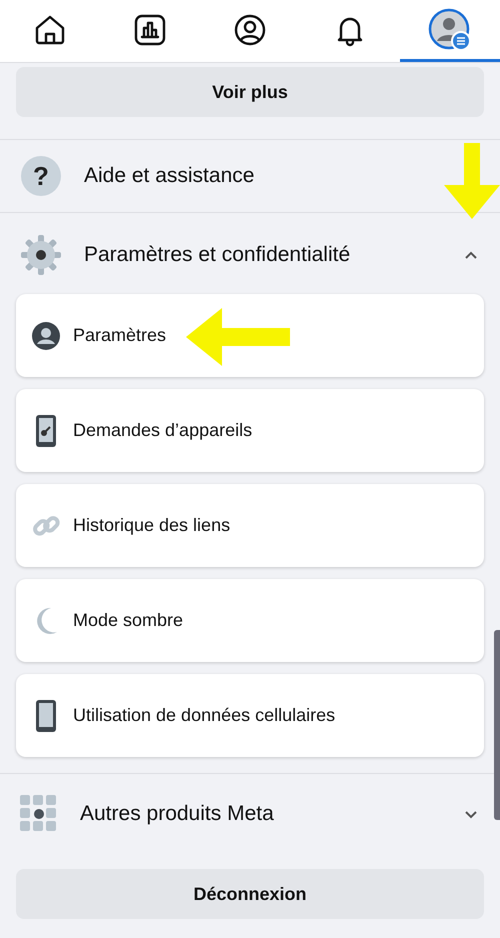  Describe the element at coordinates (250, 620) in the screenshot. I see `settings-item-card: Mode sombre` at that location.